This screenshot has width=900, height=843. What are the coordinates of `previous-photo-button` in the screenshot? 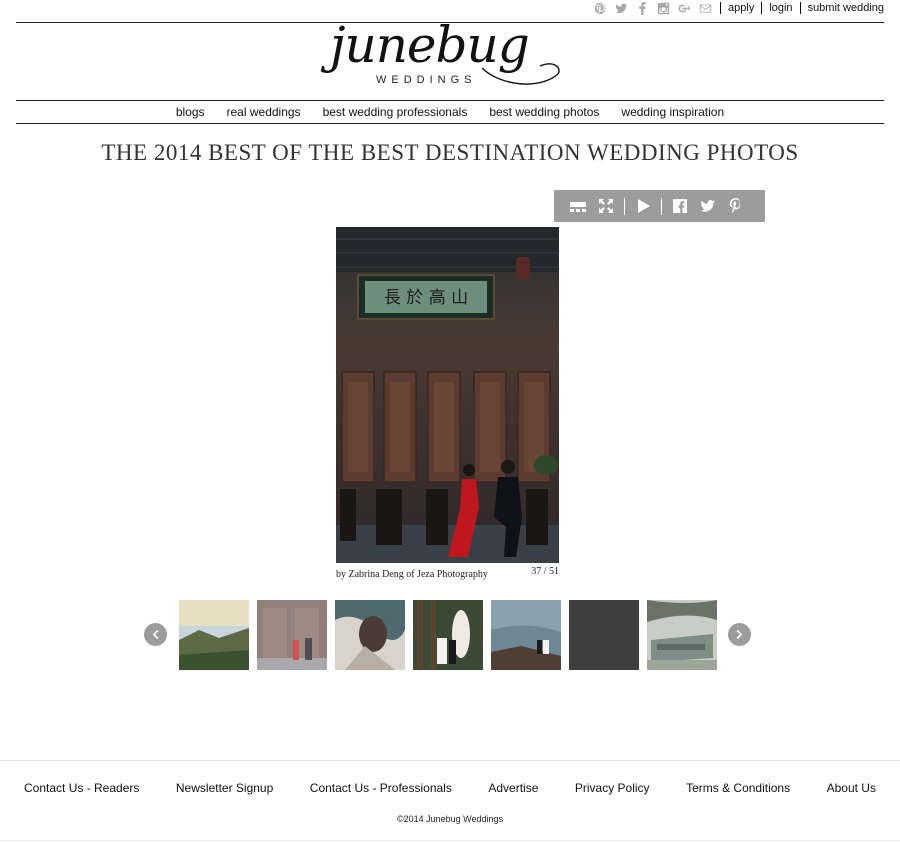 It's located at (155, 634).